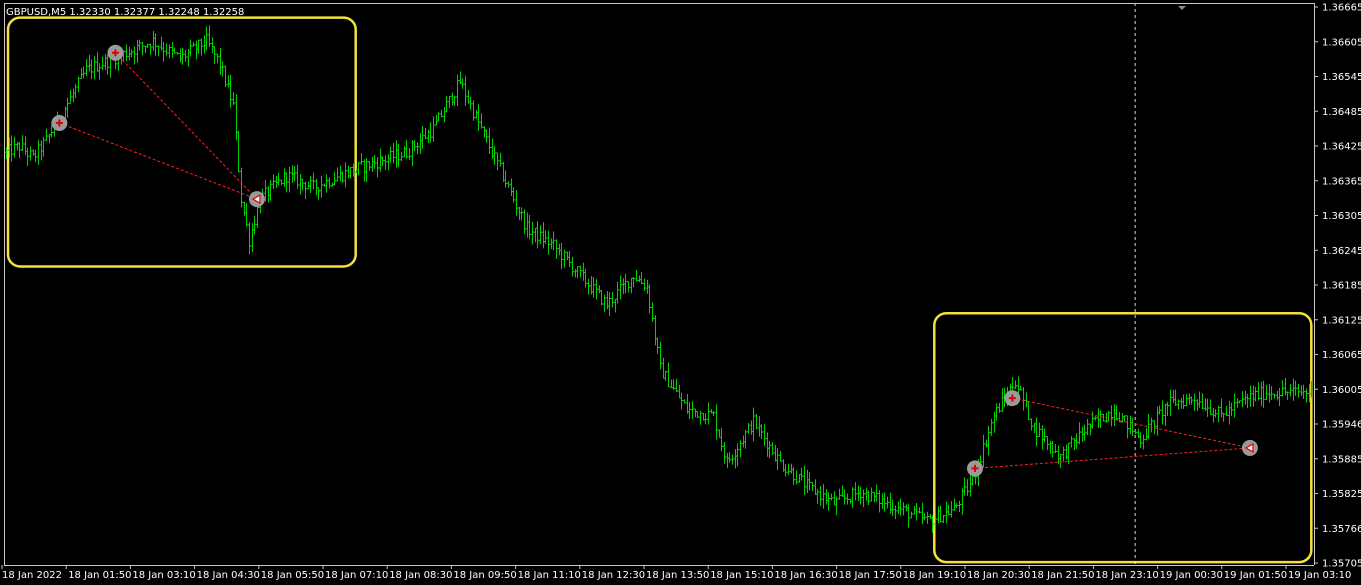 The width and height of the screenshot is (1361, 585). What do you see at coordinates (32, 575) in the screenshot?
I see `x-tick-label: 18 Jan 2022` at bounding box center [32, 575].